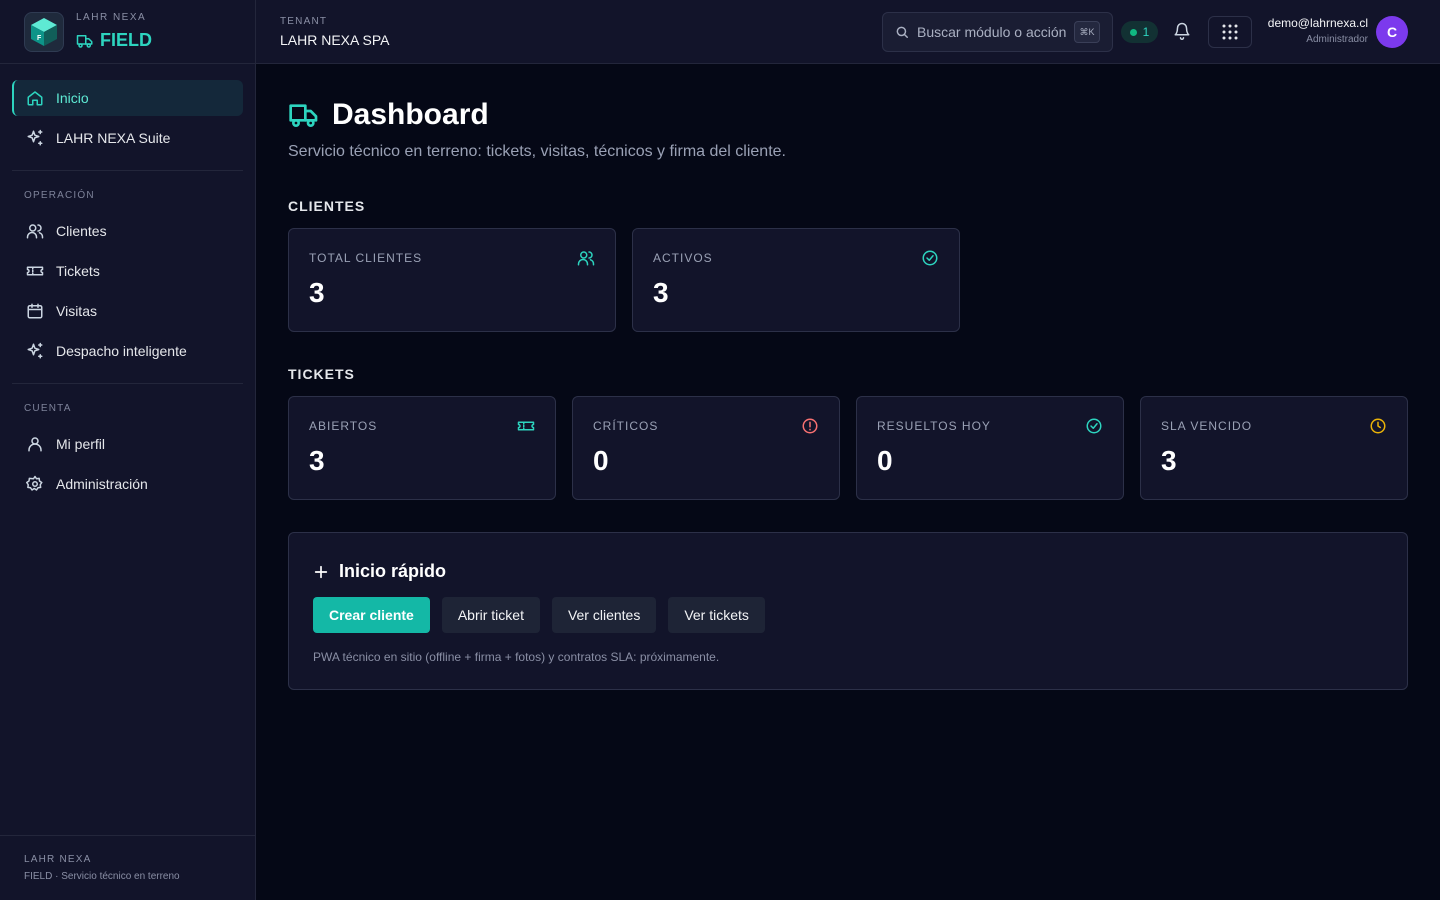  Describe the element at coordinates (604, 615) in the screenshot. I see `view-clients-button: Ver clientes` at that location.